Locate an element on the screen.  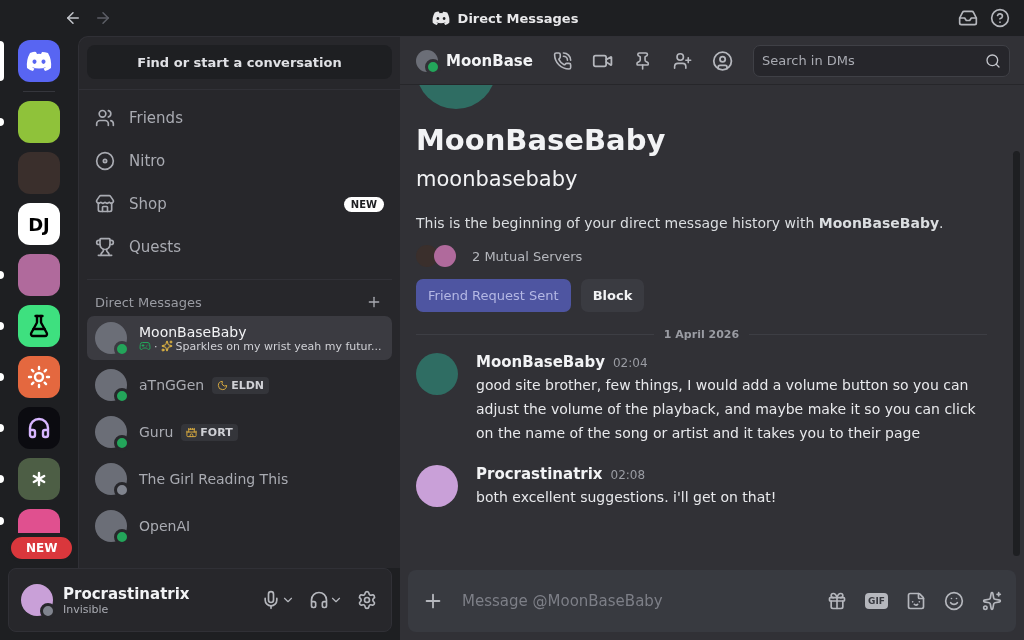
mic-icon is located at coordinates (271, 600).